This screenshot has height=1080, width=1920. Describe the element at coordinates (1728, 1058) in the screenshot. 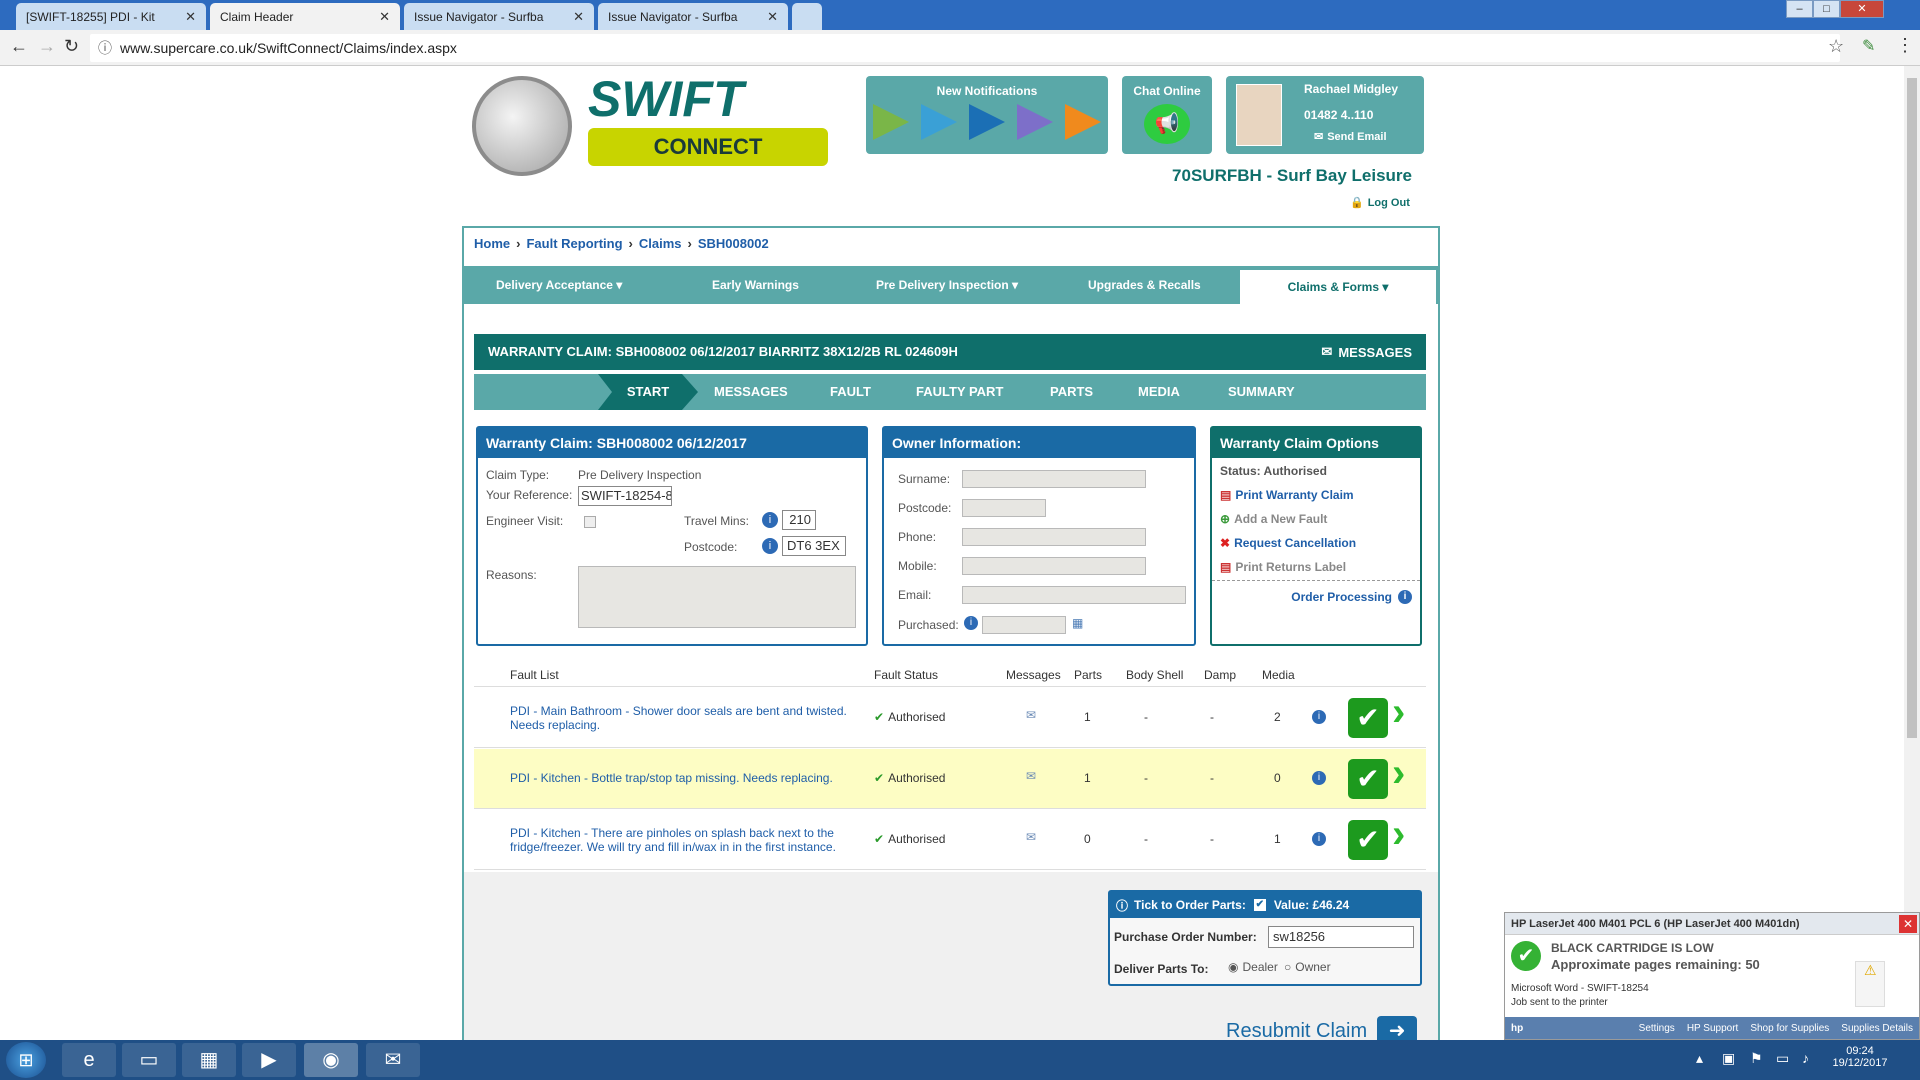

I see `printer-tray-icon: ▣` at that location.